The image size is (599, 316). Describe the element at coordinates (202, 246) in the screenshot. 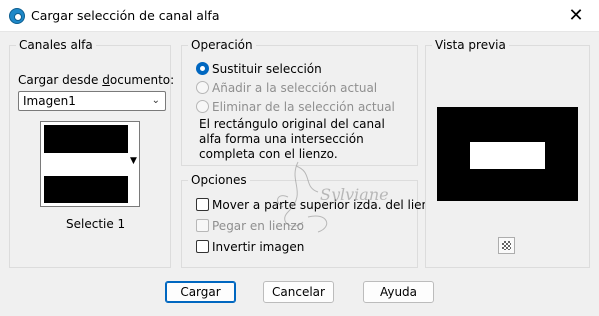

I see `invert-image-checkbox` at that location.